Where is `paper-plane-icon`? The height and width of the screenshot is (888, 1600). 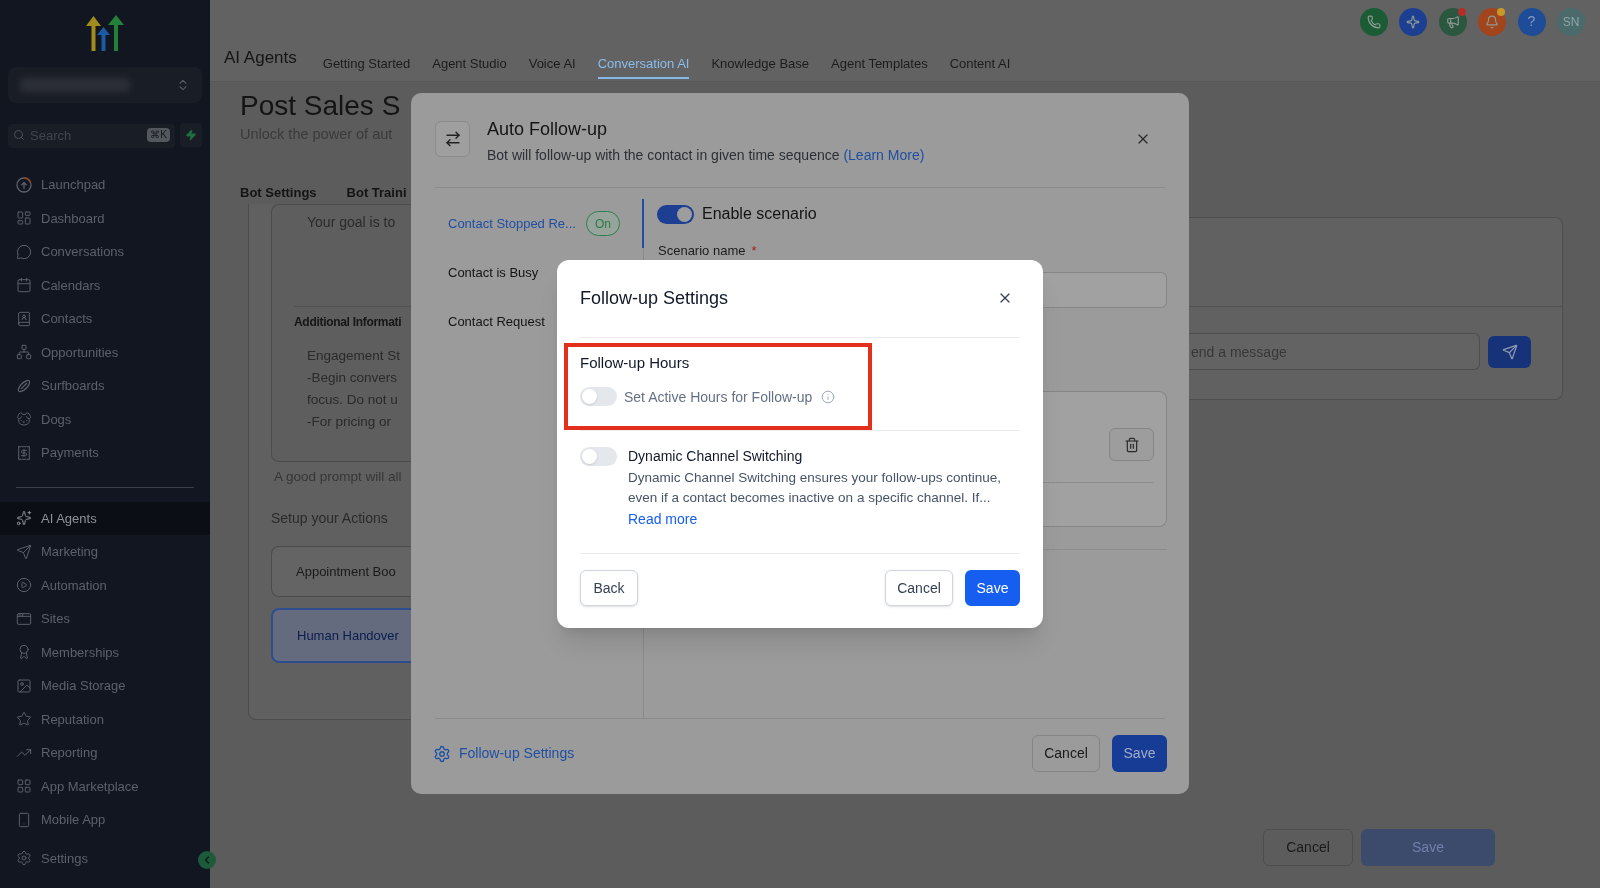 paper-plane-icon is located at coordinates (24, 551).